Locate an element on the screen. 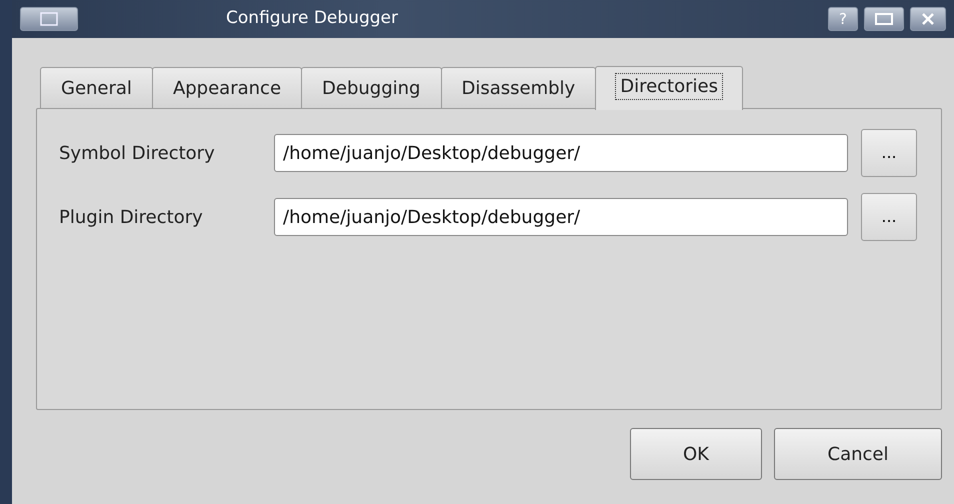  window-icon is located at coordinates (49, 19).